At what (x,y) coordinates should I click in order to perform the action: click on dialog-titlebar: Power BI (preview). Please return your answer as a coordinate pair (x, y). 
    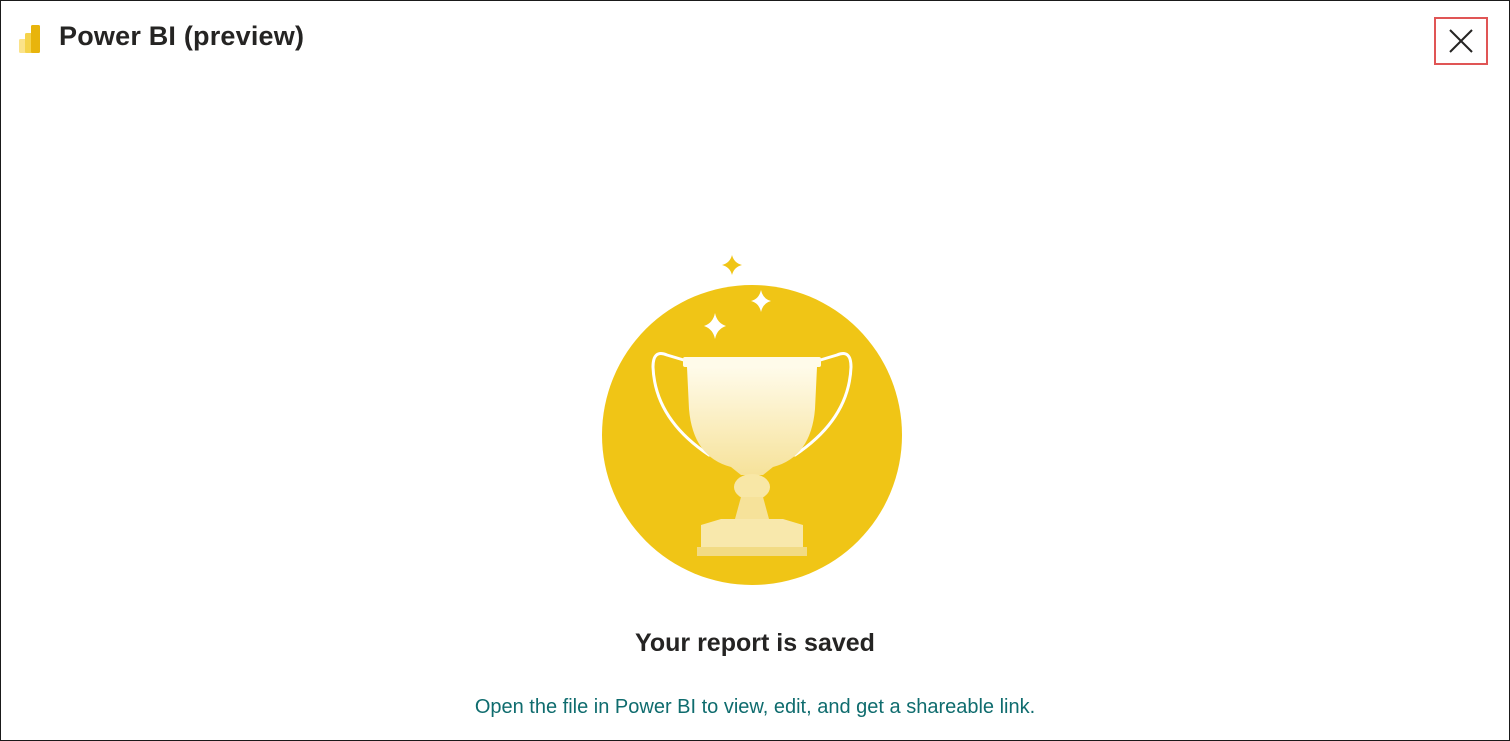
    Looking at the image, I should click on (755, 41).